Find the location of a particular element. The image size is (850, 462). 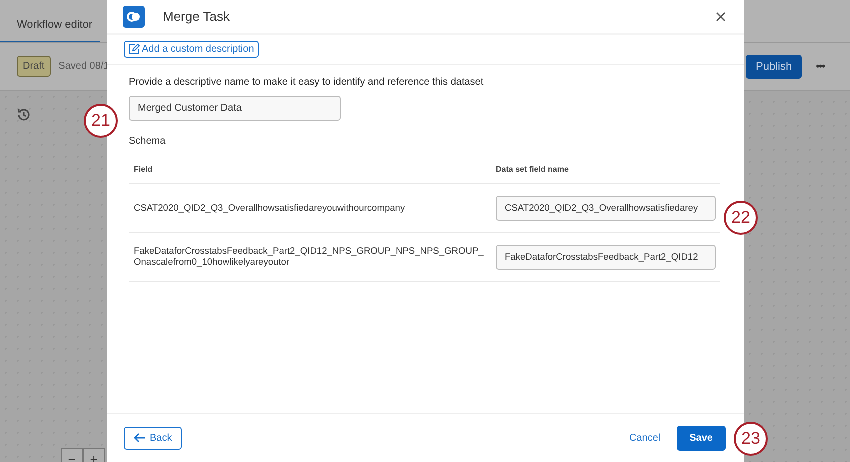

dialog-title: Merge Task is located at coordinates (197, 16).